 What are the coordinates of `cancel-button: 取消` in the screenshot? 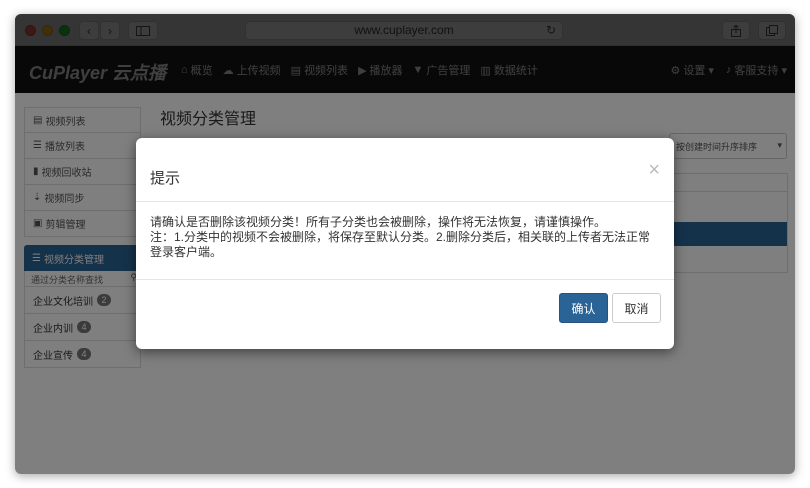 It's located at (636, 308).